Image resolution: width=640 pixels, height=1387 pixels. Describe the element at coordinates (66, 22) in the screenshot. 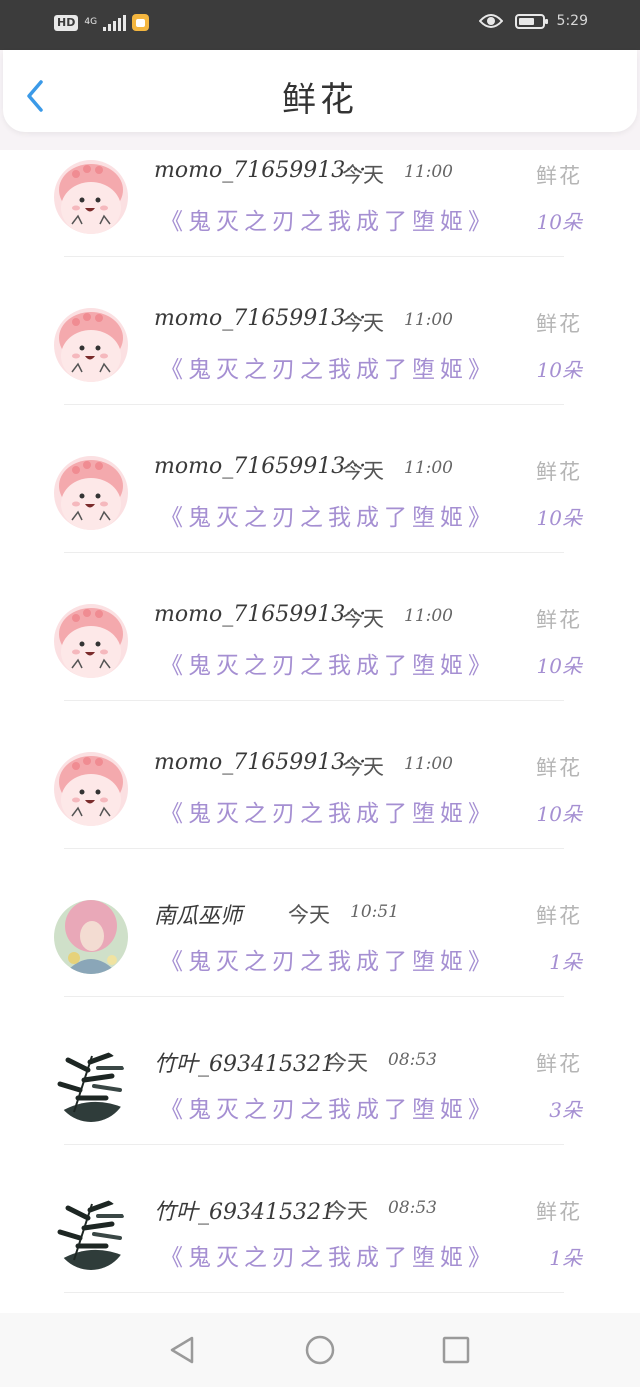

I see `hd-badge: HD` at that location.